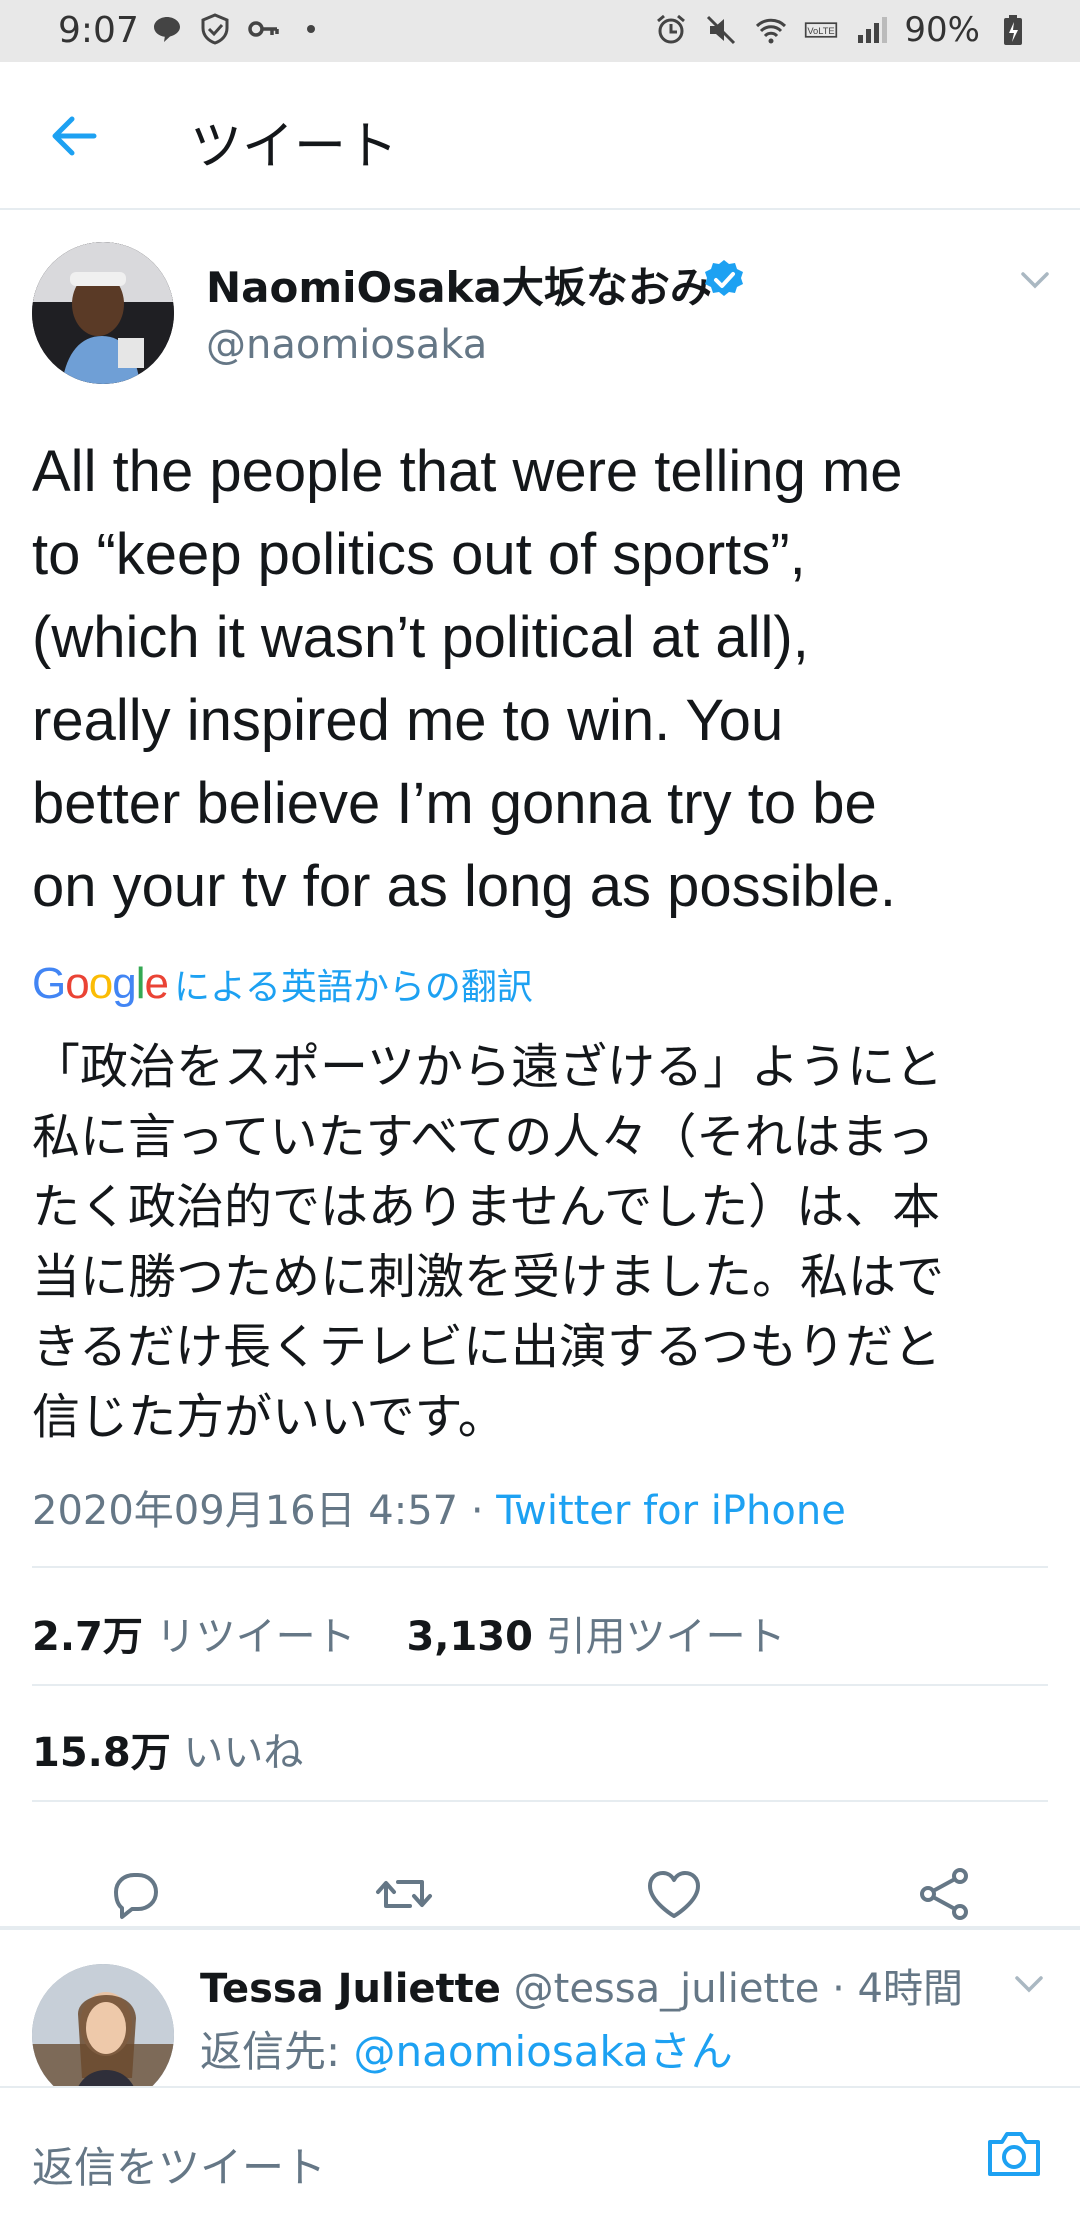 This screenshot has height=2220, width=1080. Describe the element at coordinates (454, 803) in the screenshot. I see `tweet-text-line: better believe I’m gonna try to be` at that location.